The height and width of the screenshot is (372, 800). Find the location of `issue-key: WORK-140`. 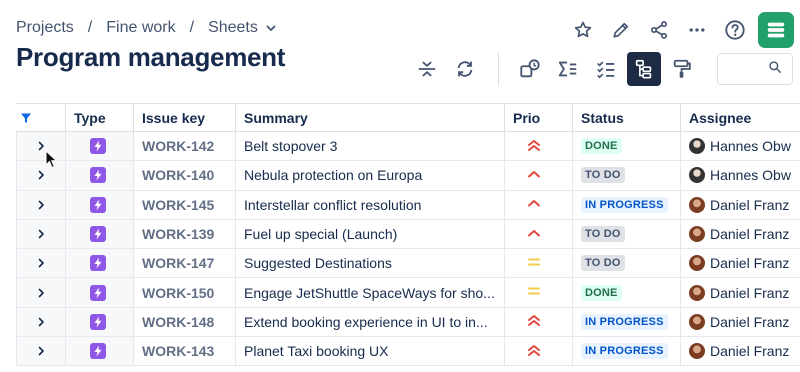

issue-key: WORK-140 is located at coordinates (178, 175).